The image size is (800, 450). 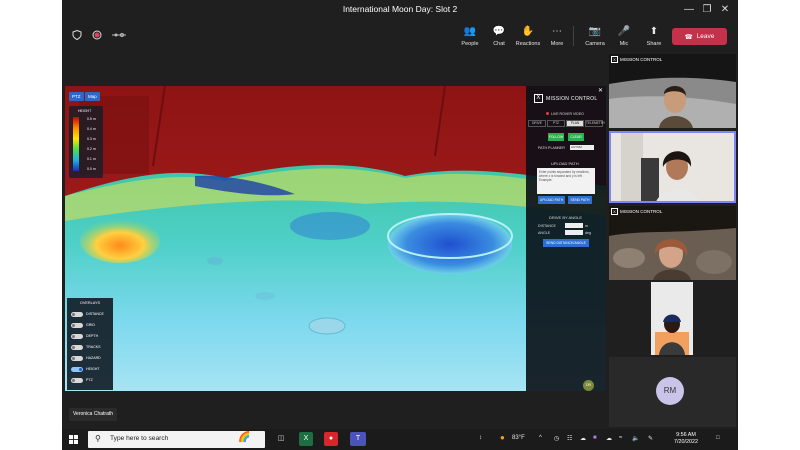 What do you see at coordinates (565, 114) in the screenshot?
I see `live-rover-video-link: LIVE ROVER VIDEO` at bounding box center [565, 114].